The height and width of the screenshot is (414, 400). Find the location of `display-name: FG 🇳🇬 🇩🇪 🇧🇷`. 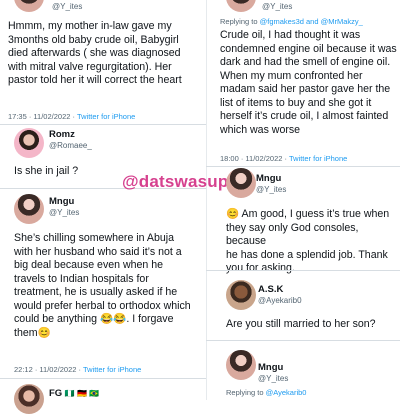

display-name: FG 🇳🇬 🇩🇪 🇧🇷 is located at coordinates (74, 393).